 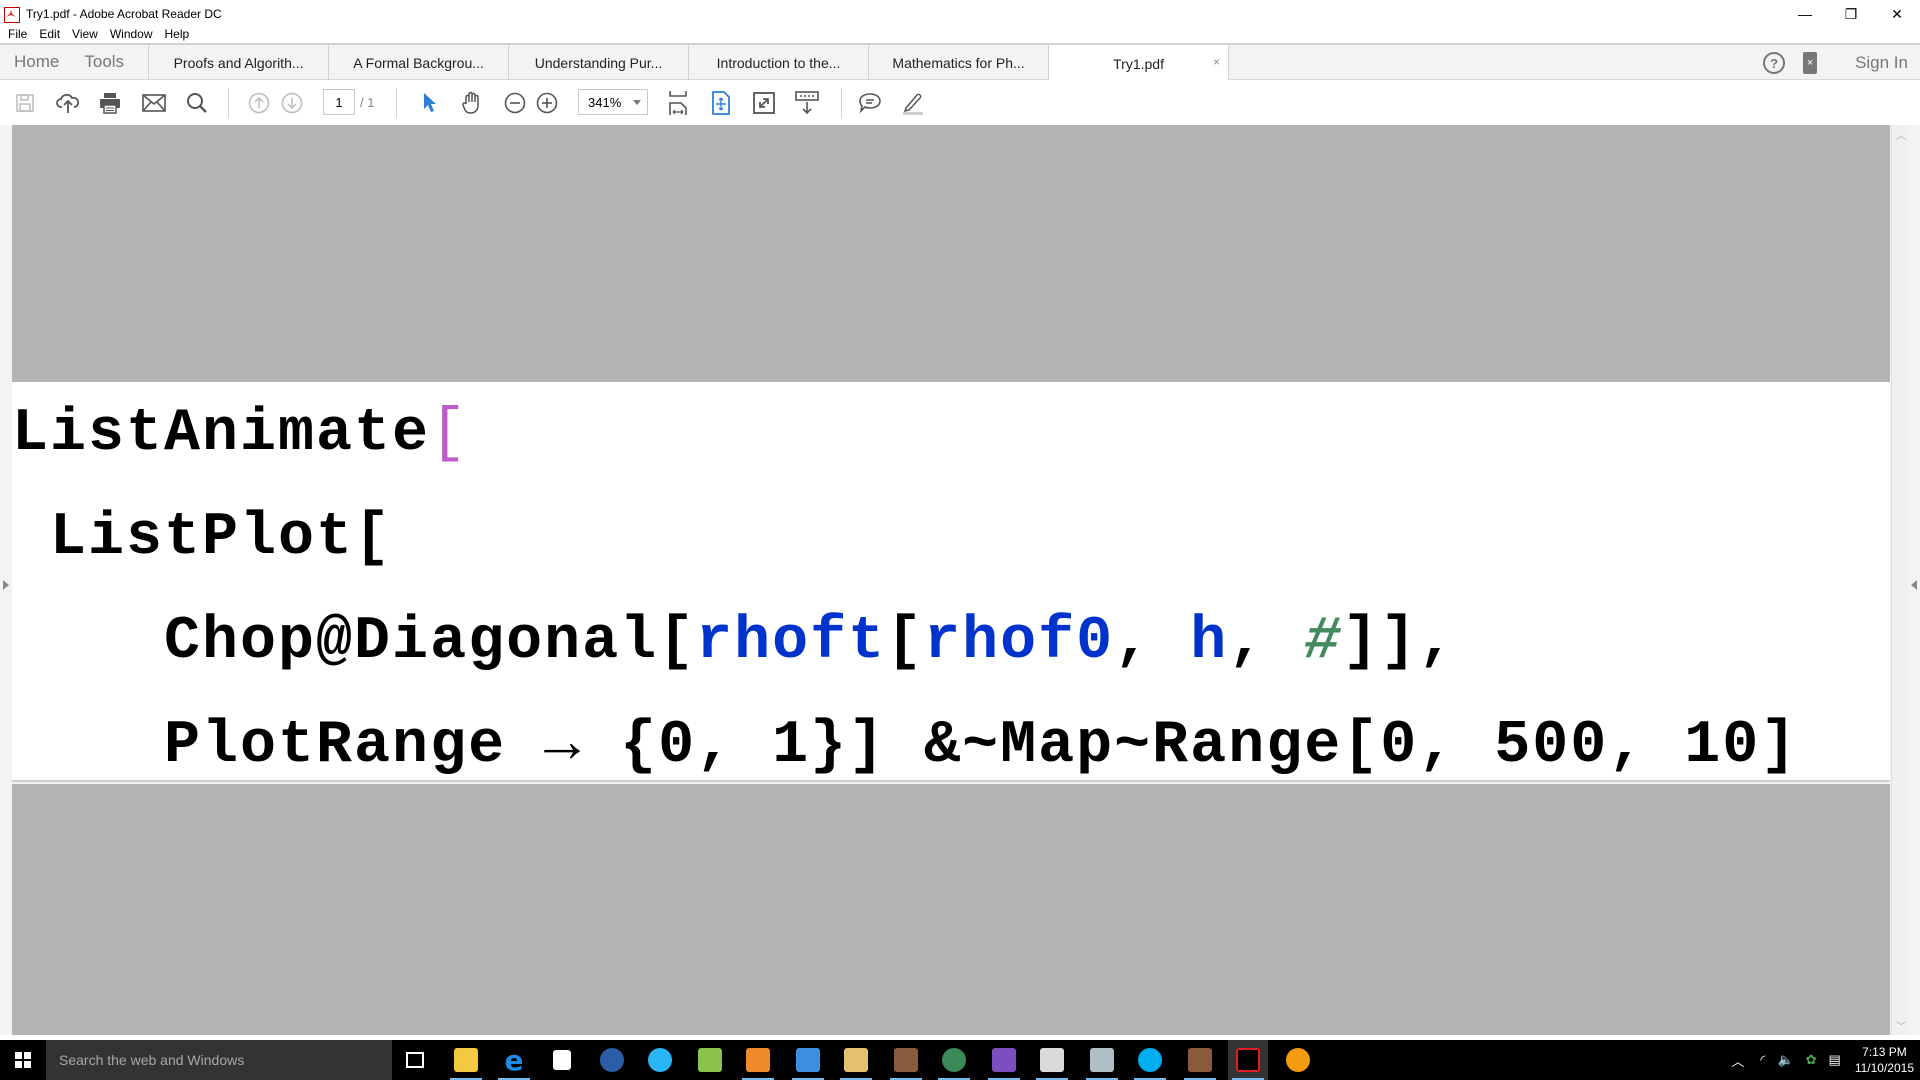 I want to click on title-bar: Try1.pdf - Adobe Acrobat Reader DC — ❐ ✕, so click(x=960, y=14).